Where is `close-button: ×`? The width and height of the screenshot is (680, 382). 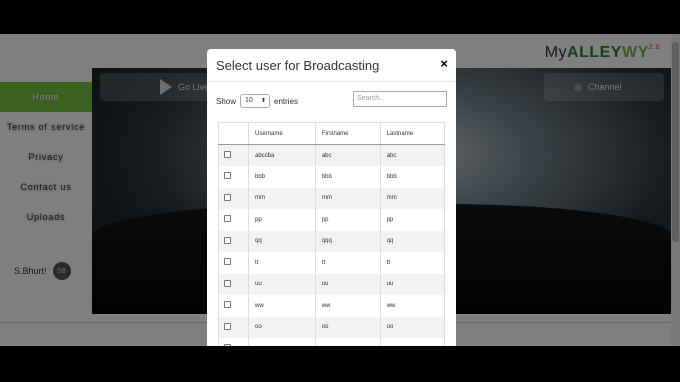
close-button: × is located at coordinates (444, 63).